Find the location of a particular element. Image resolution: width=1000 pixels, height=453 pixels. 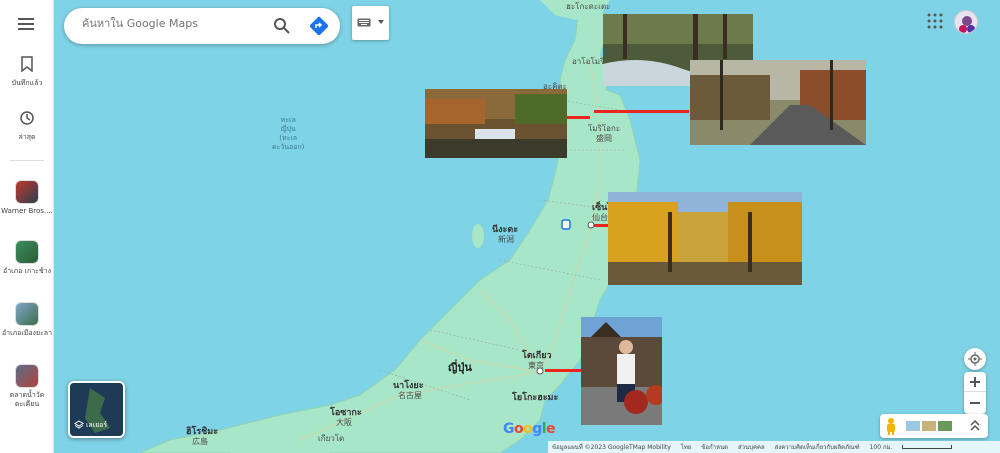

city-kyoto-label: เกียวโต is located at coordinates (331, 438).